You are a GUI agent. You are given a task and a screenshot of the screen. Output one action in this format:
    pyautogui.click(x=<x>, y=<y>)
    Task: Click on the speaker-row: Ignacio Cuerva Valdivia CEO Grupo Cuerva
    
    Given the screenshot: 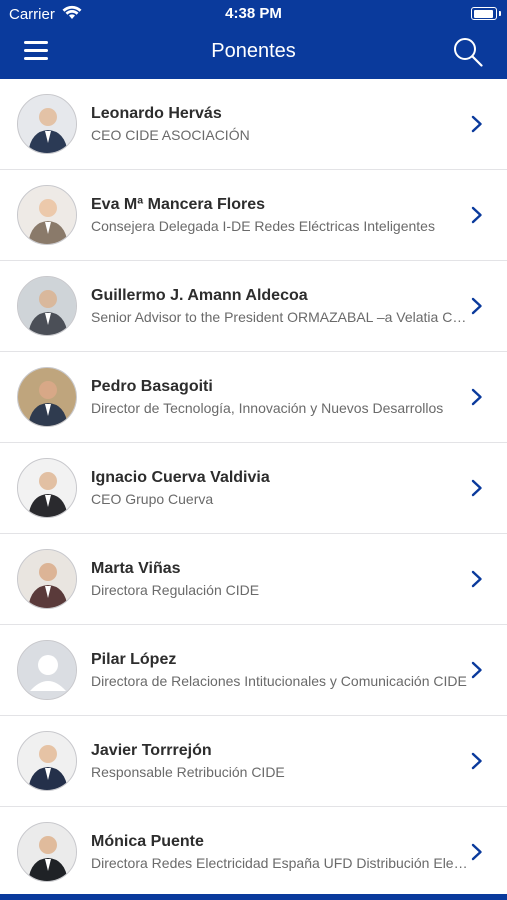 What is the action you would take?
    pyautogui.click(x=253, y=488)
    